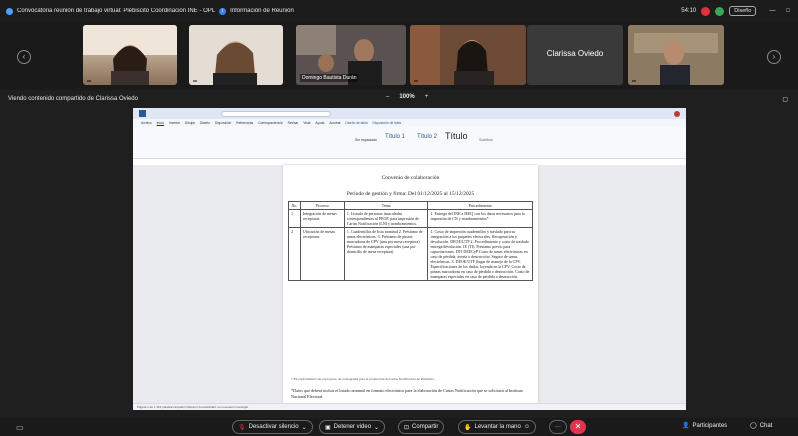 Image resolution: width=798 pixels, height=436 pixels. Describe the element at coordinates (785, 99) in the screenshot. I see `popout-icon: ▢` at that location.